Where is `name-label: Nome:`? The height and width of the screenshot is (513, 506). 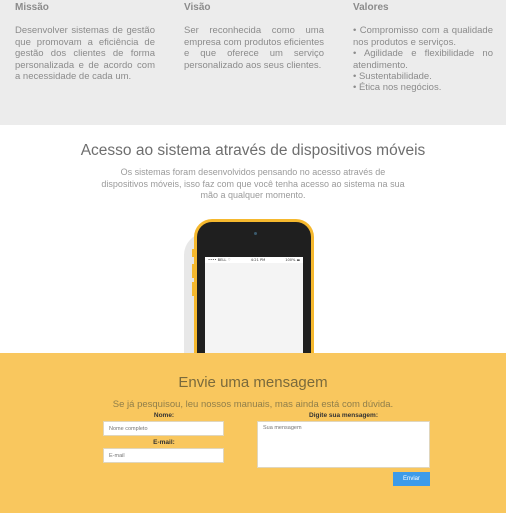 name-label: Nome: is located at coordinates (164, 415).